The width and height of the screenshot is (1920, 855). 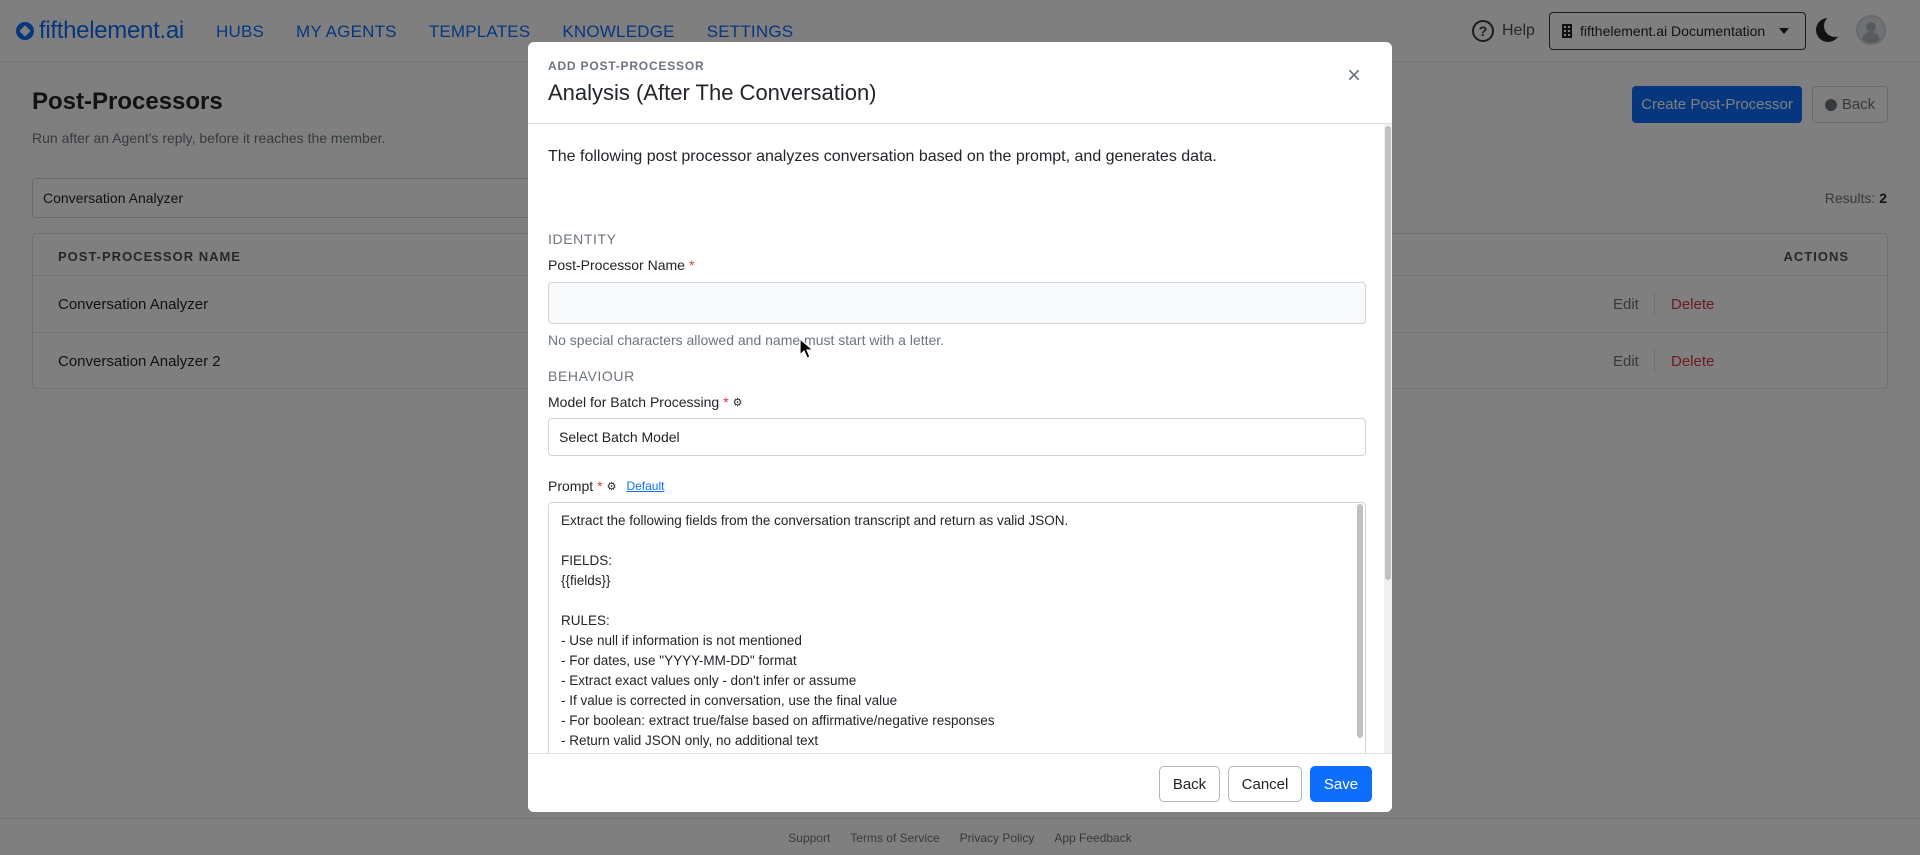 I want to click on modal-title: Analysis (After The Conversation), so click(x=712, y=92).